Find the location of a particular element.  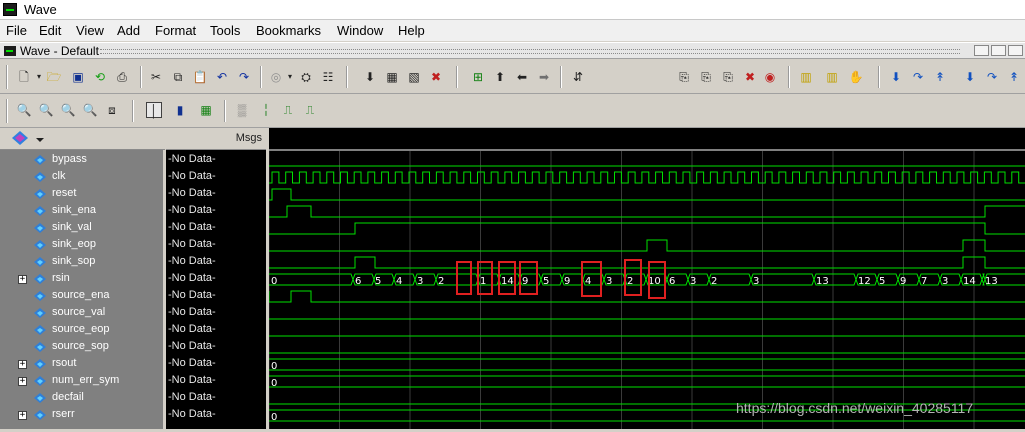

signal-row-source_val: source_val is located at coordinates (81, 313).